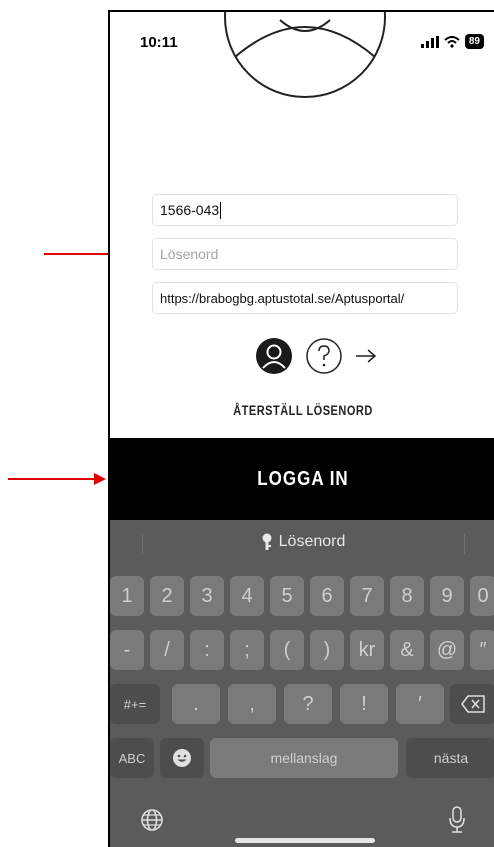 The width and height of the screenshot is (494, 847). Describe the element at coordinates (305, 55) in the screenshot. I see `profile-avatar-illustration` at that location.